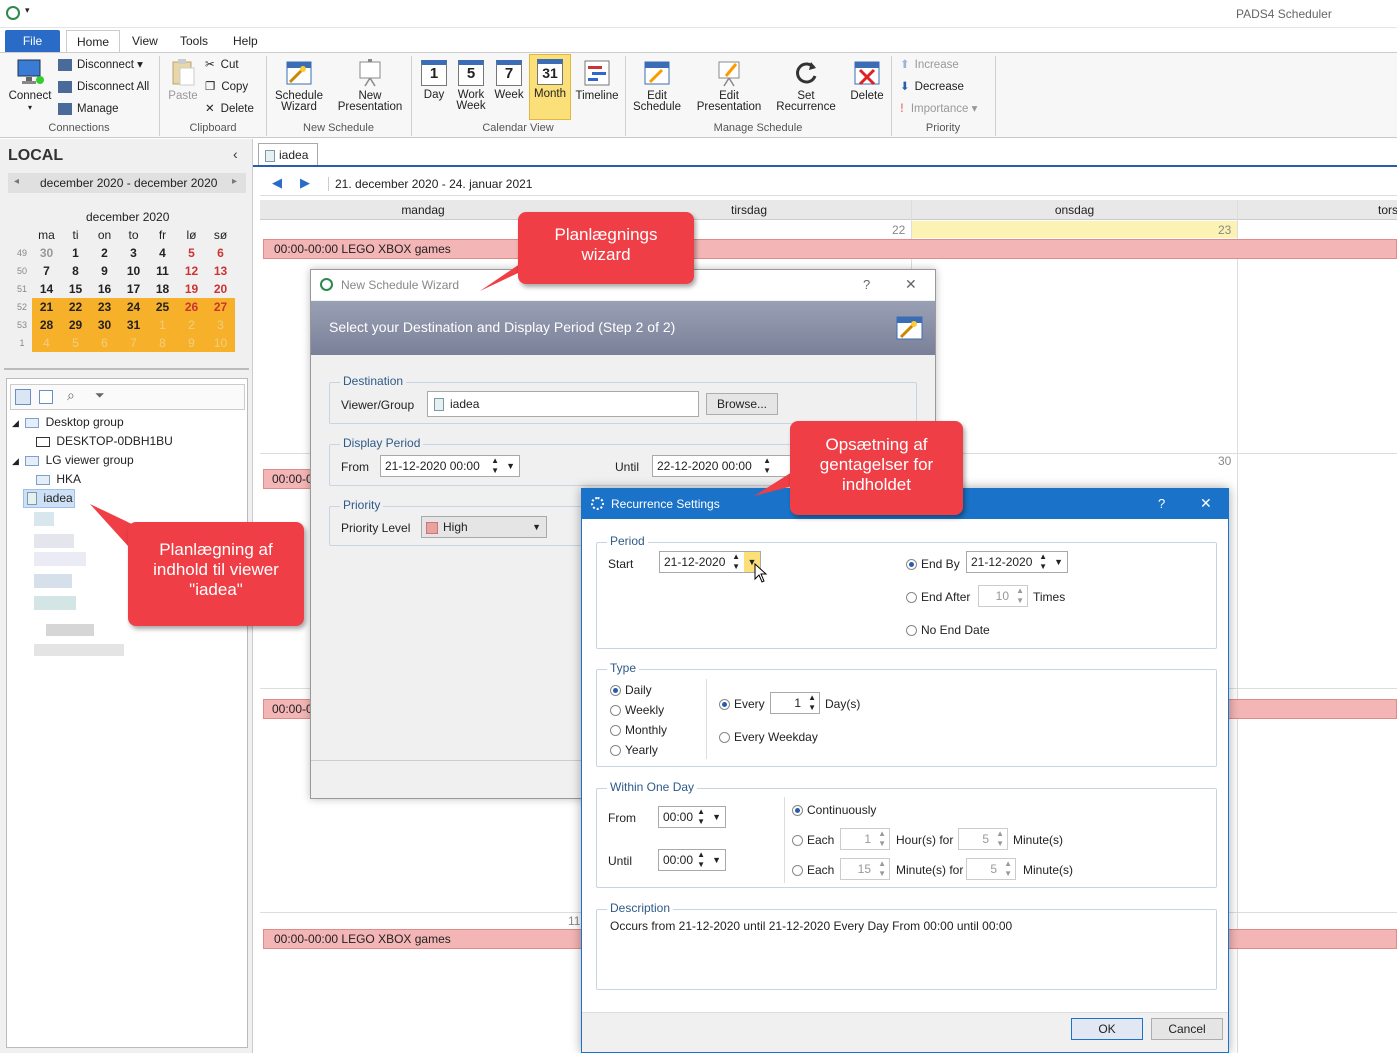 Image resolution: width=1397 pixels, height=1053 pixels. I want to click on hours-for-field: 5 ▲ ▼, so click(983, 839).